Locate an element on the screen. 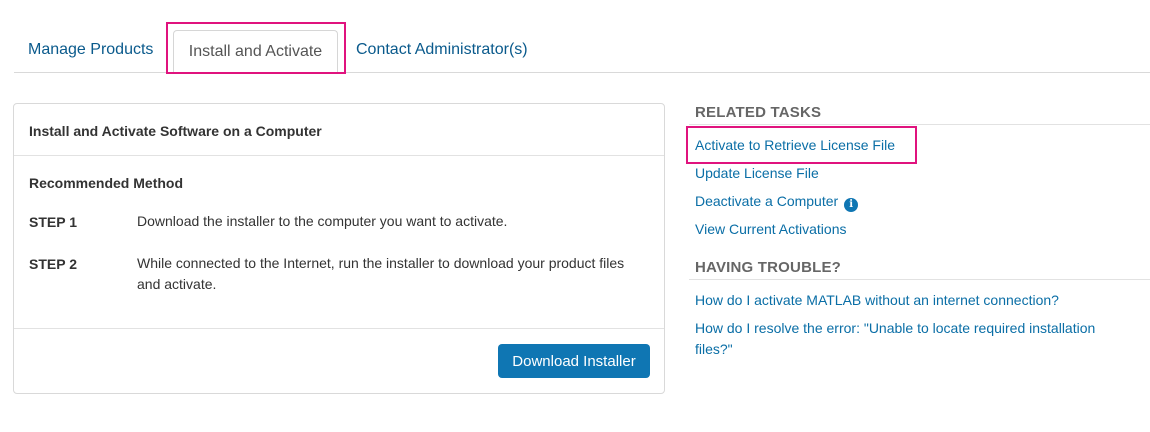 The image size is (1150, 432). deactivate-computer-row: Deactivate a Computer i is located at coordinates (777, 201).